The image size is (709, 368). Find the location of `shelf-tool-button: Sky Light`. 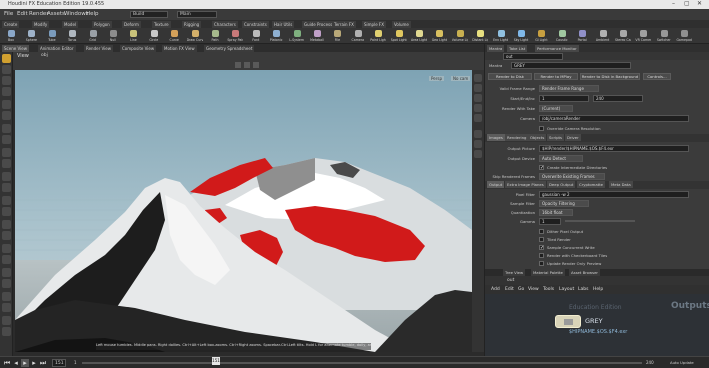

shelf-tool-button: Sky Light is located at coordinates (521, 36).